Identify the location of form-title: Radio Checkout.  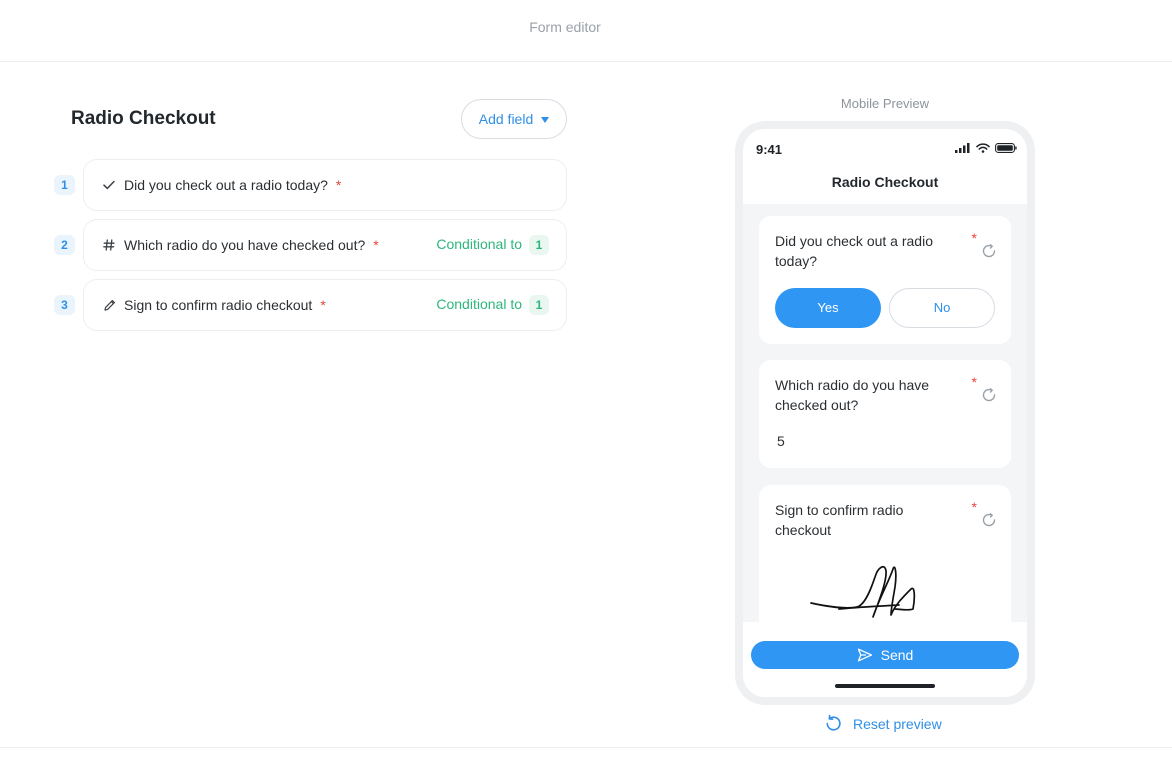
(143, 118).